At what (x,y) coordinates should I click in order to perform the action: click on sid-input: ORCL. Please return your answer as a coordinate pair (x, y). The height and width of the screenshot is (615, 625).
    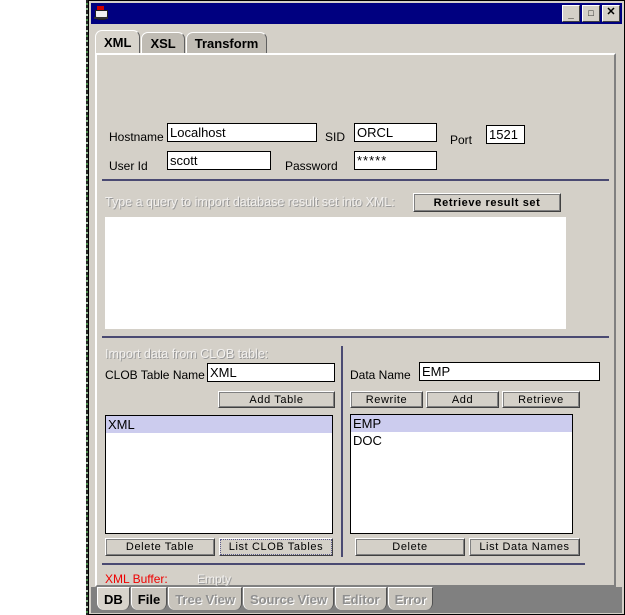
    Looking at the image, I should click on (395, 132).